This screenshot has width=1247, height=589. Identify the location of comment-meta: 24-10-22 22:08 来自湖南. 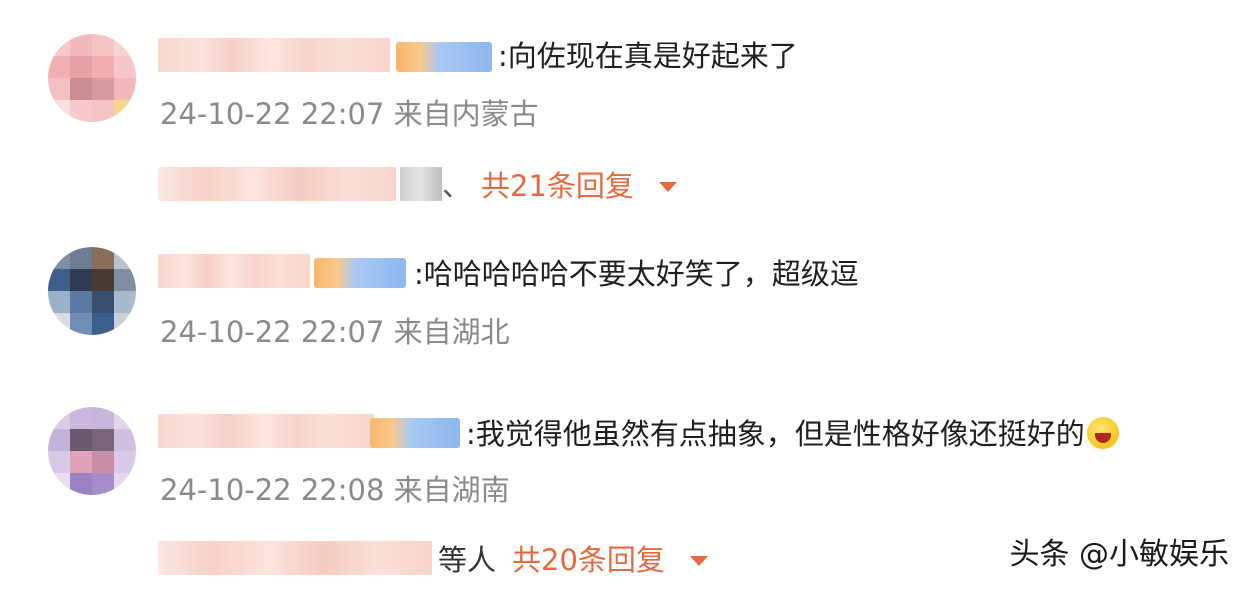
(335, 490).